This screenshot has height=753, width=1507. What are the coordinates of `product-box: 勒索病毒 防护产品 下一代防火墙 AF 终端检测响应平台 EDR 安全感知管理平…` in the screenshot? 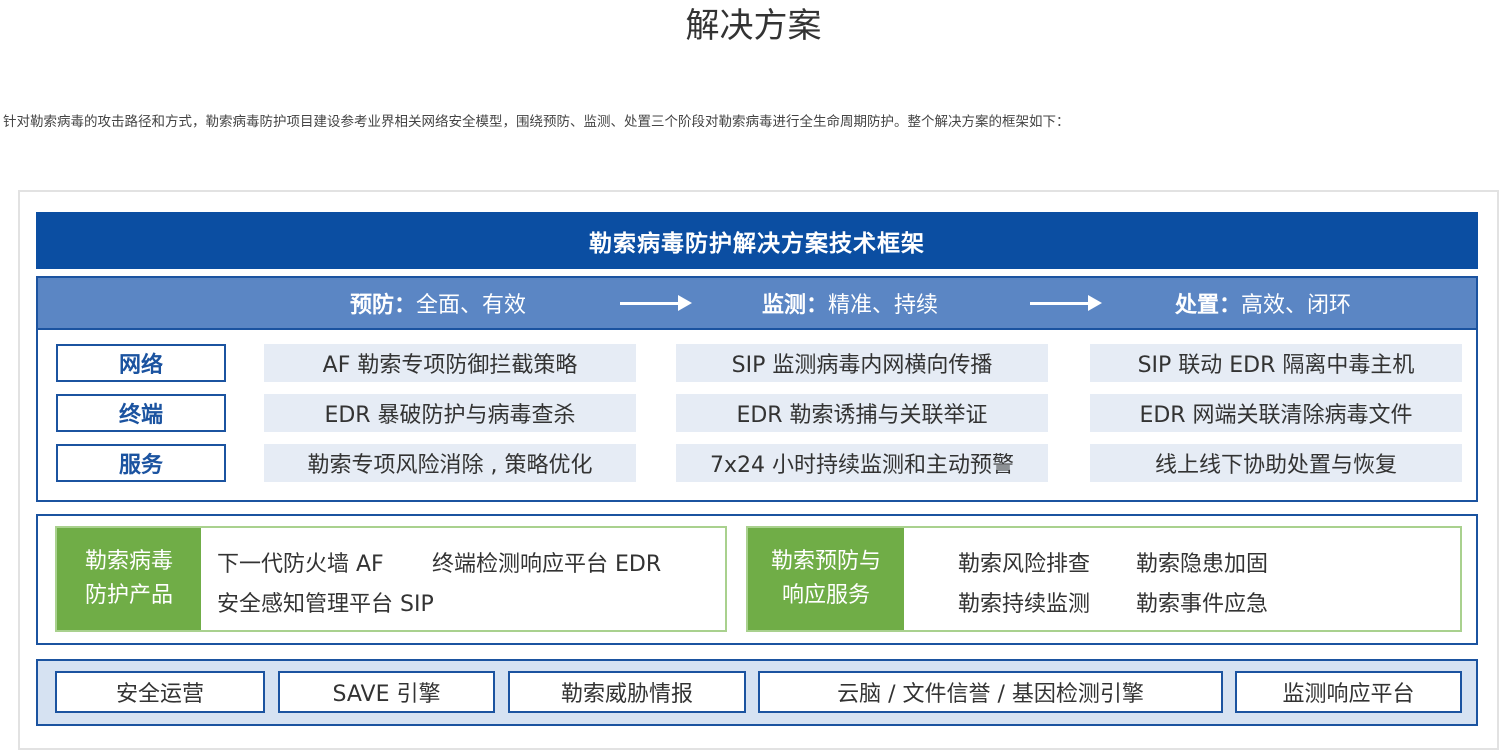 It's located at (391, 579).